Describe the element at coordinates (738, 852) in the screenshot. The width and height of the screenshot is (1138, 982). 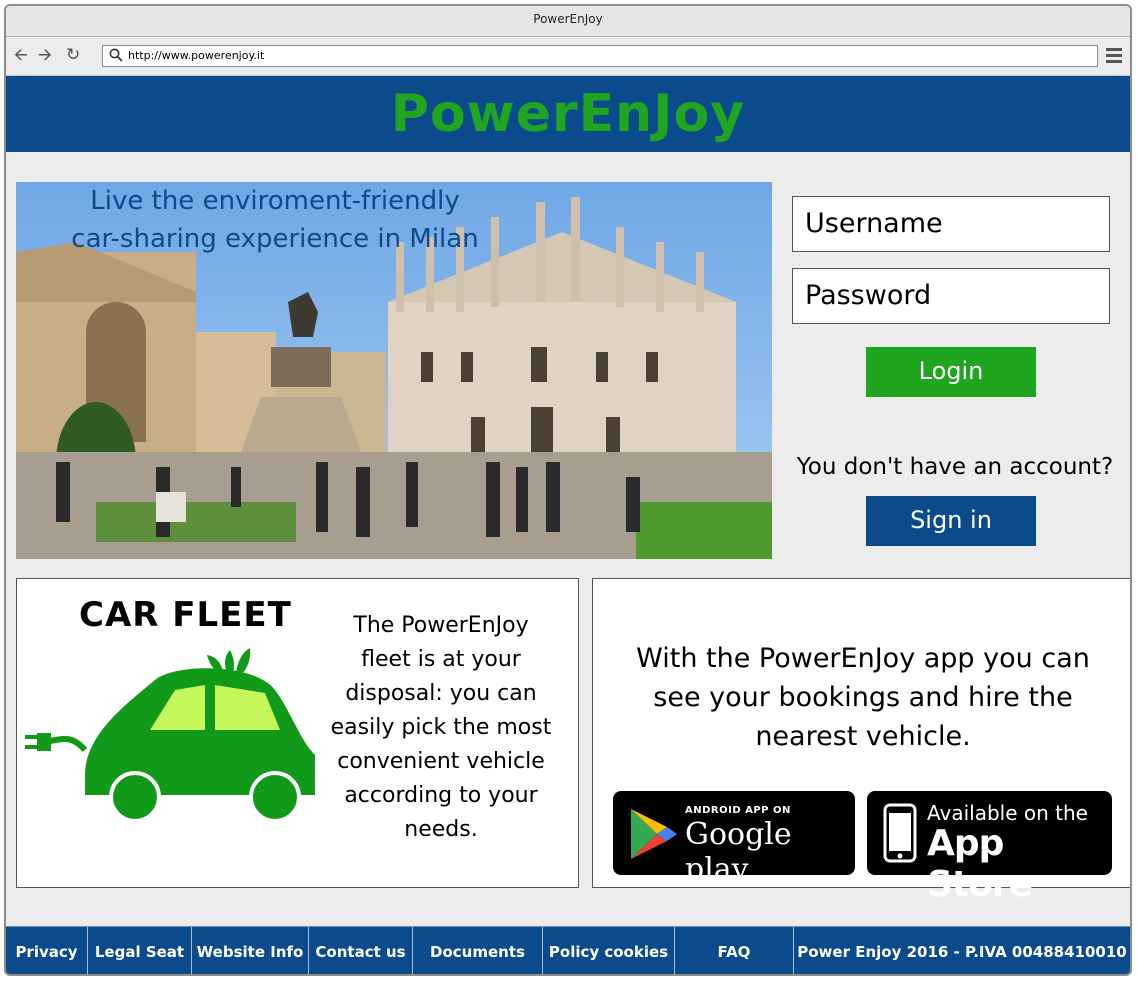
I see `google-play-big-text: Google play` at that location.